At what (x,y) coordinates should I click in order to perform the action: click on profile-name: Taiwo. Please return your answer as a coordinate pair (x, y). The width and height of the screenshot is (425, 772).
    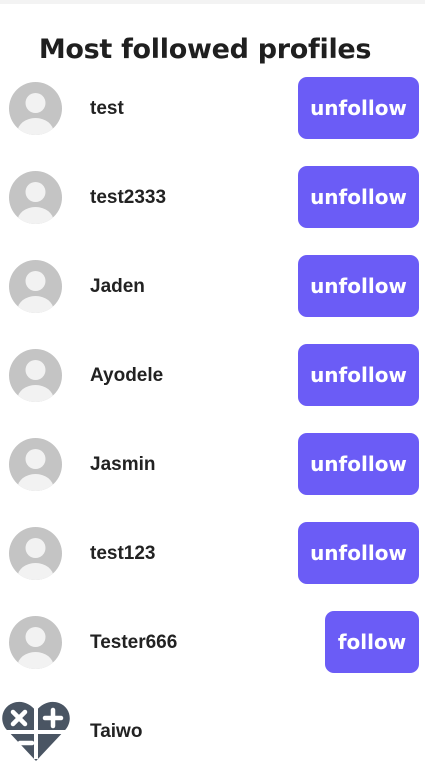
    Looking at the image, I should click on (116, 729).